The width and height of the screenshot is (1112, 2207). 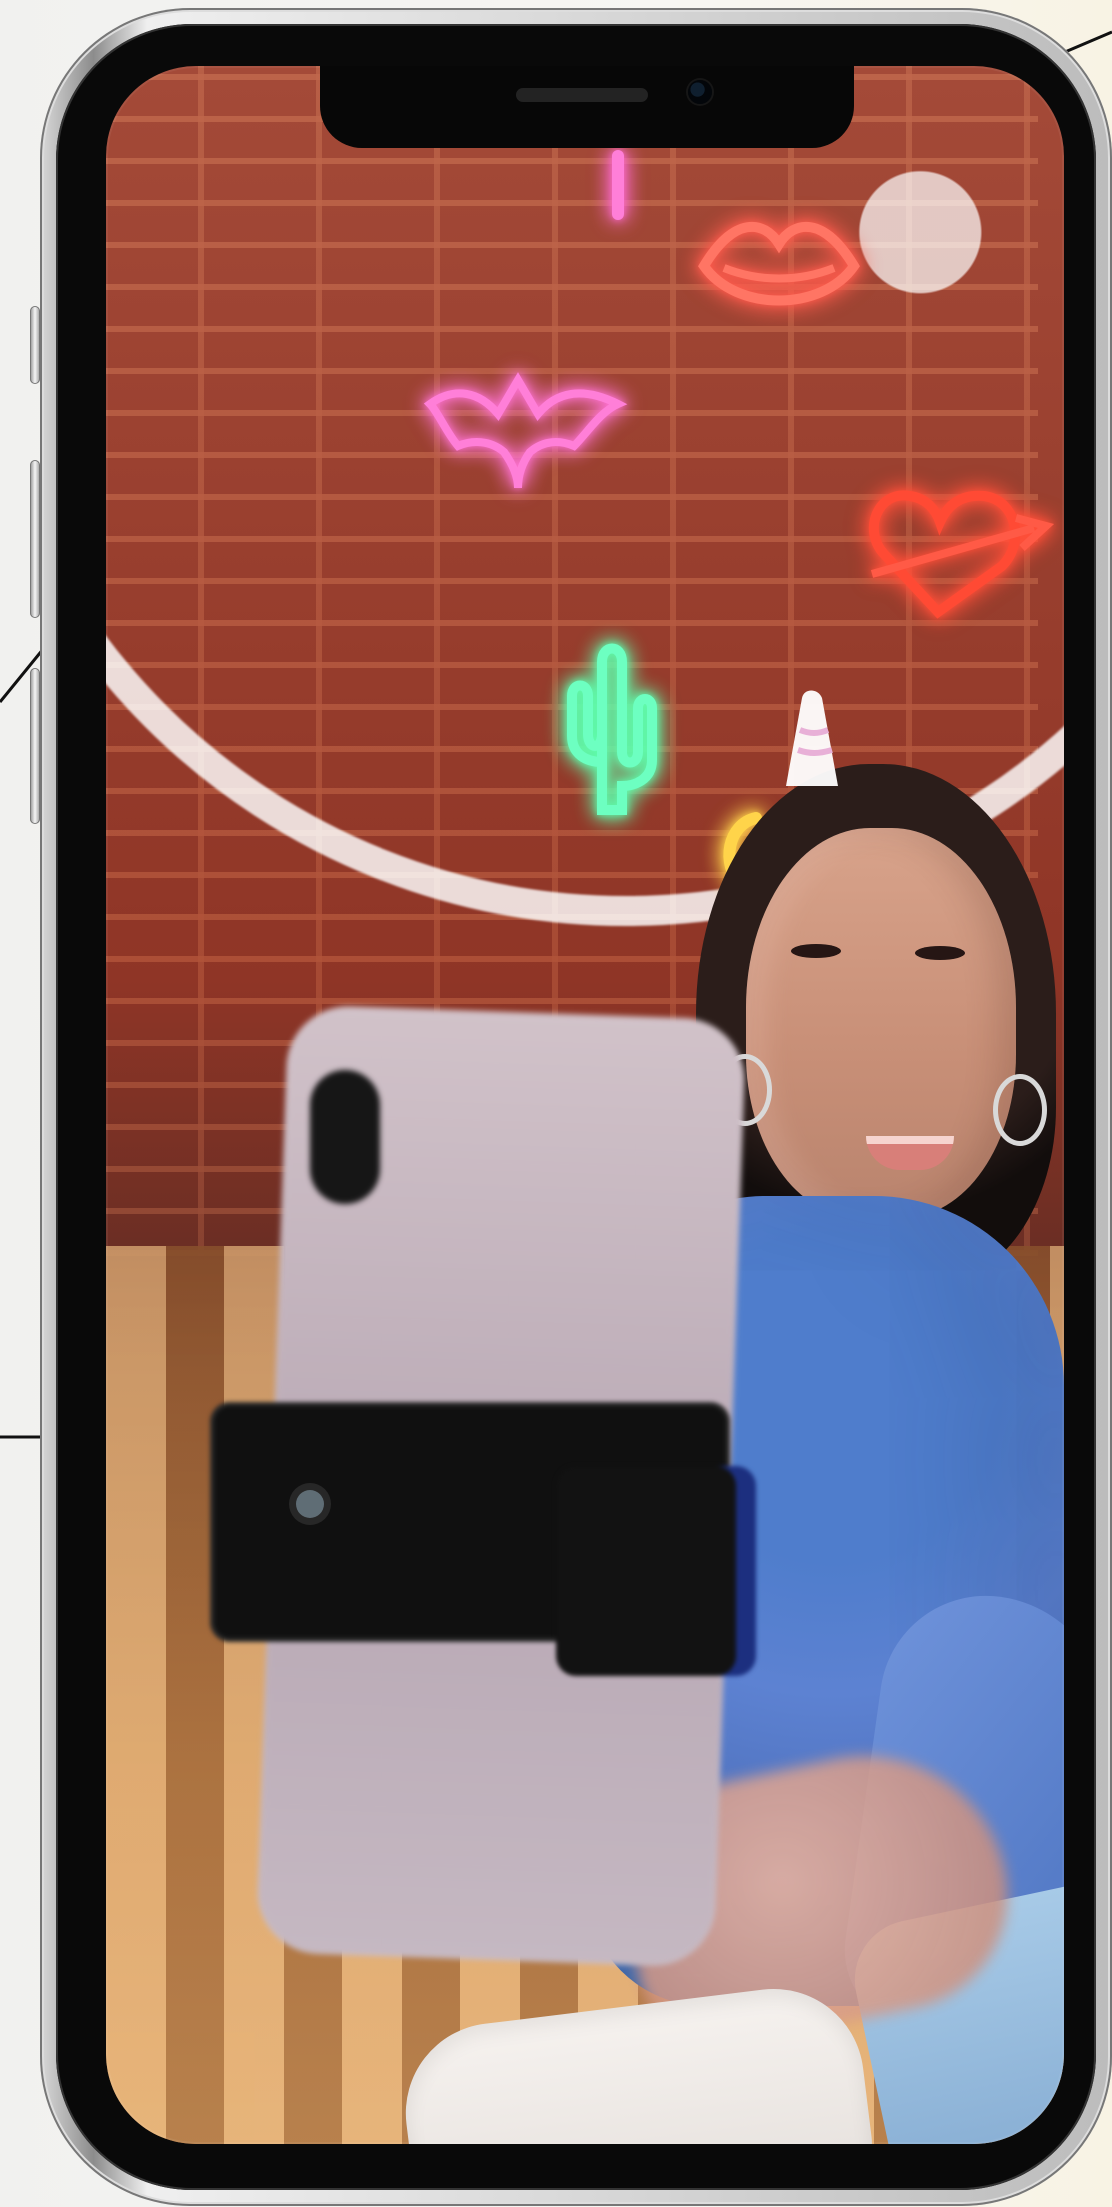 What do you see at coordinates (35, 345) in the screenshot?
I see `mute-switch` at bounding box center [35, 345].